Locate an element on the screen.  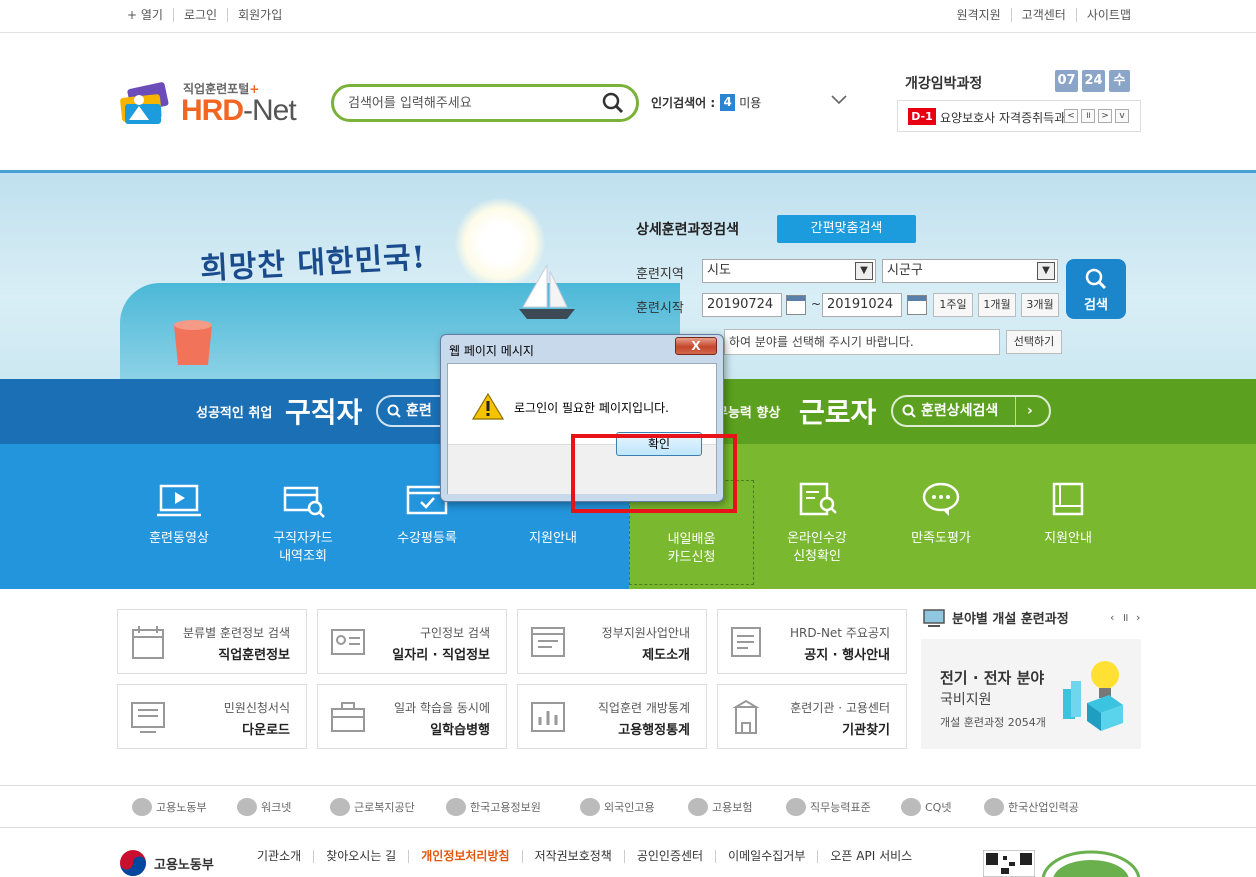
field-select-input: 하여 분야를 선택해 주시기 바랍니다. is located at coordinates (862, 342).